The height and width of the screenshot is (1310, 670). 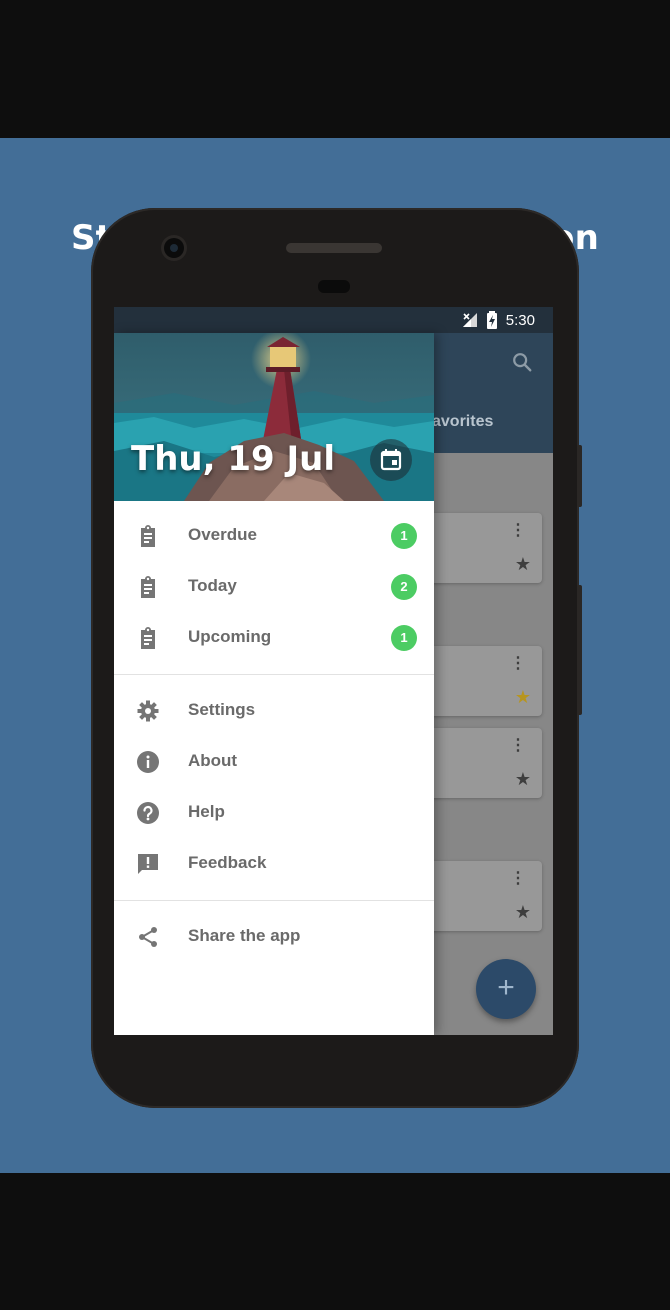 I want to click on signal-icon, so click(x=469, y=320).